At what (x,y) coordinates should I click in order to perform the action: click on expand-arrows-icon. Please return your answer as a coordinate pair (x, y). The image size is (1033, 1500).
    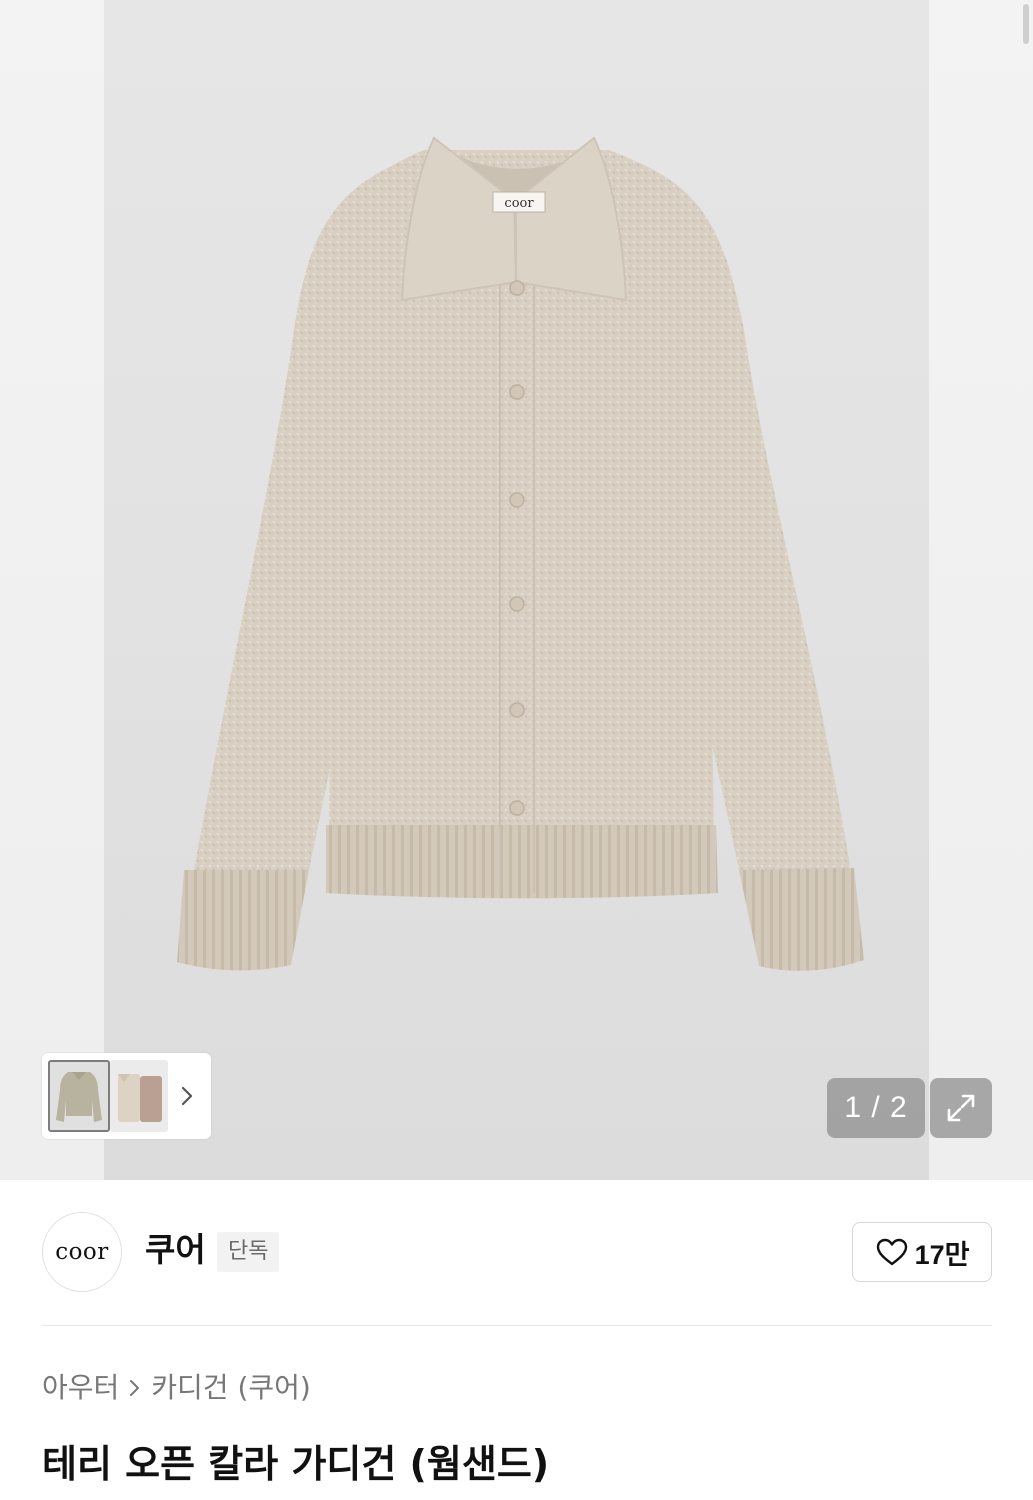
    Looking at the image, I should click on (961, 1108).